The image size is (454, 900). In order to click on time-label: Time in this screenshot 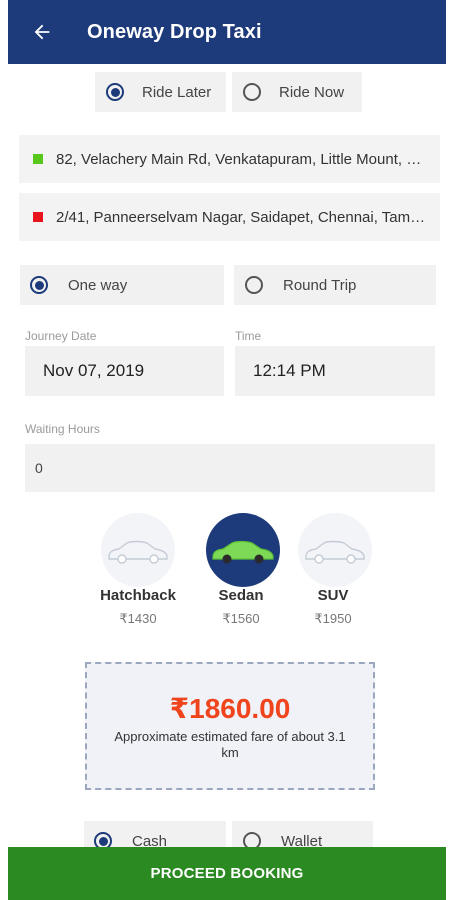, I will do `click(248, 336)`.